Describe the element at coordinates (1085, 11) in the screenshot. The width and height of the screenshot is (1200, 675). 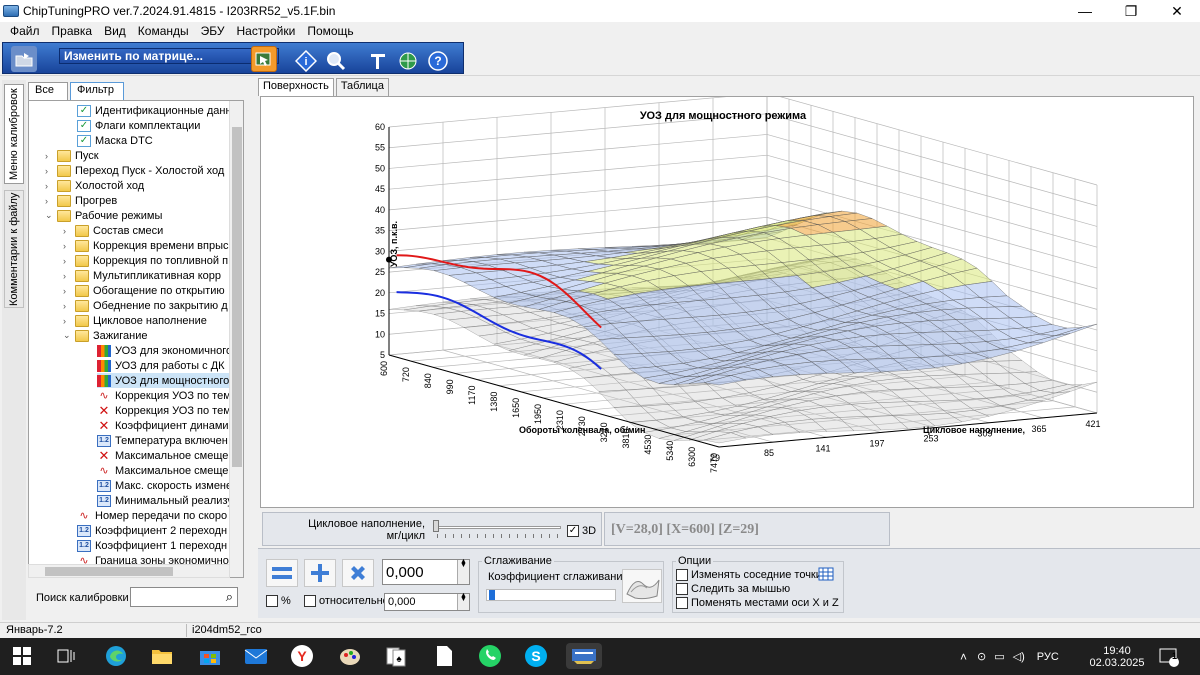
I see `minimize-button: —` at that location.